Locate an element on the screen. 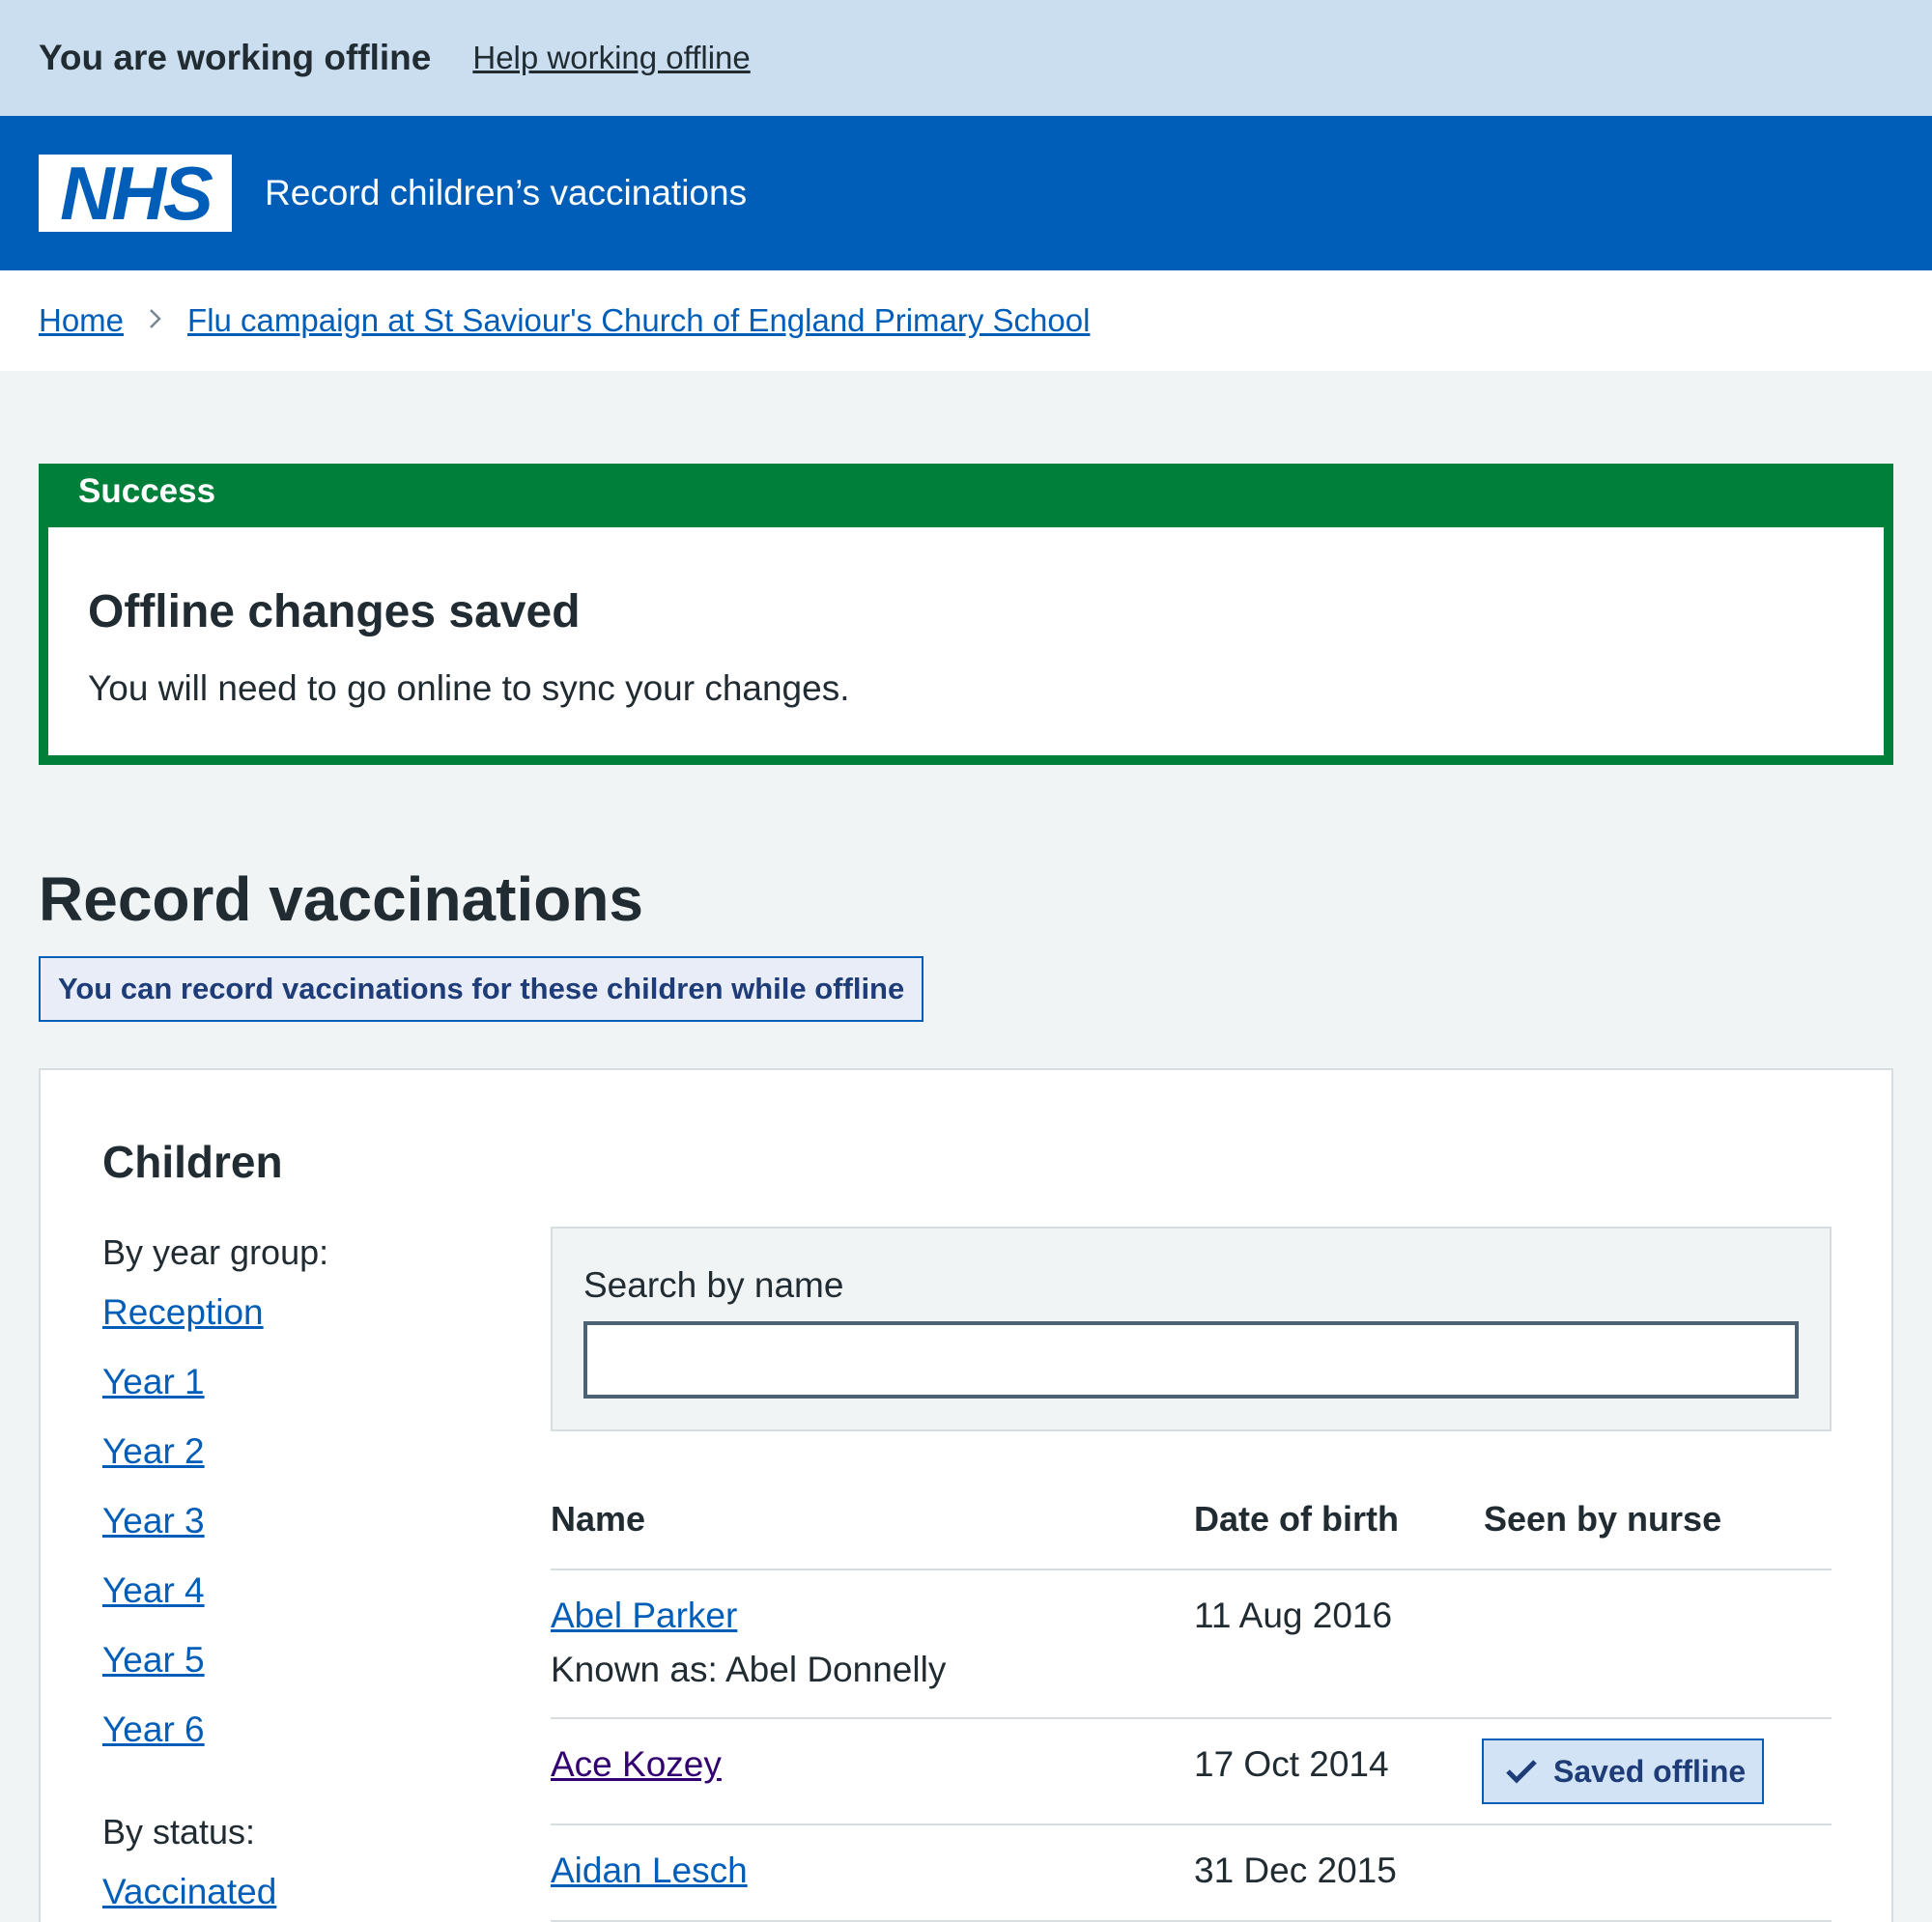 This screenshot has height=1922, width=1932. child-dob: 17 Oct 2014 is located at coordinates (1291, 1764).